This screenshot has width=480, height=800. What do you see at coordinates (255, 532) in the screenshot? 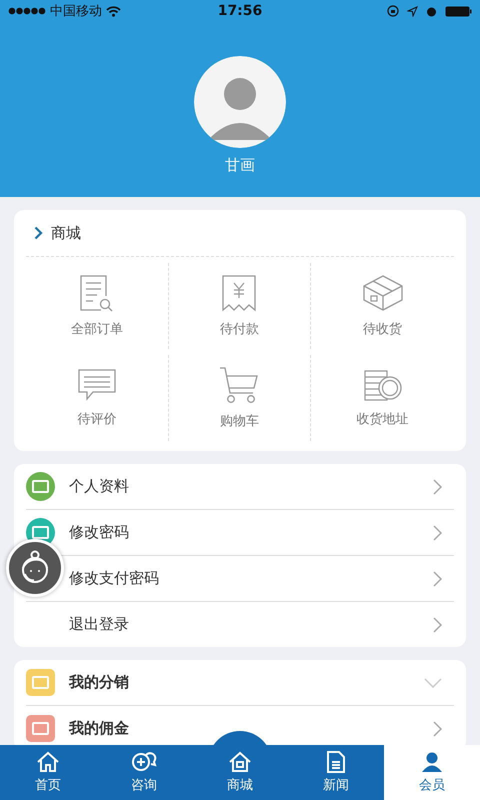
I see `menu-item: 修改密码` at bounding box center [255, 532].